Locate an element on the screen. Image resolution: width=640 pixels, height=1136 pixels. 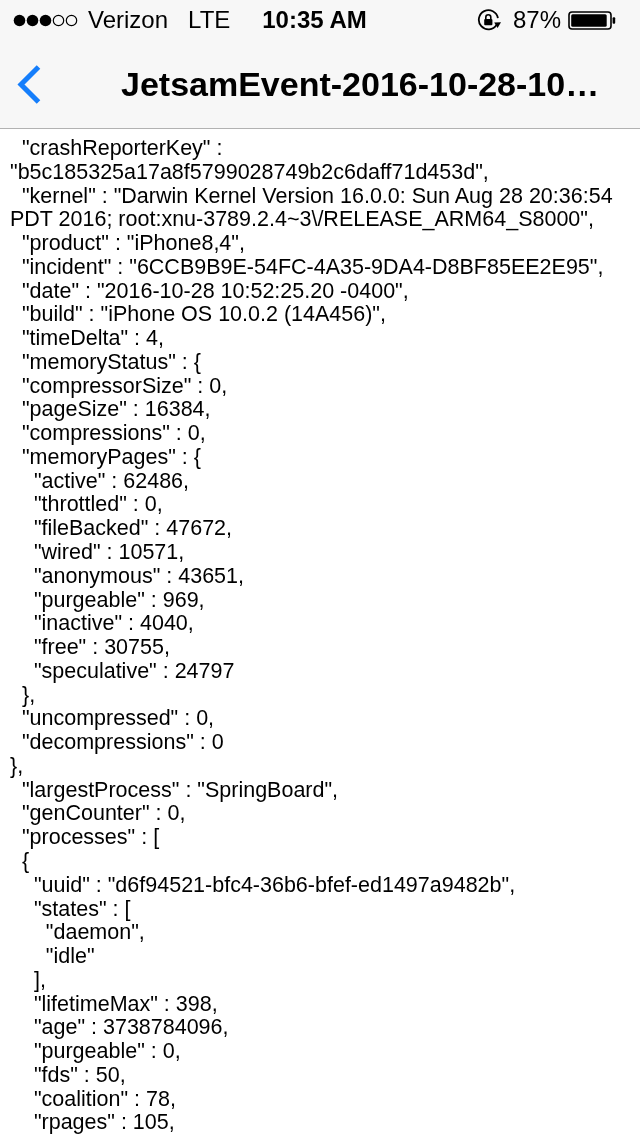
orientation-lock-icon is located at coordinates (489, 20).